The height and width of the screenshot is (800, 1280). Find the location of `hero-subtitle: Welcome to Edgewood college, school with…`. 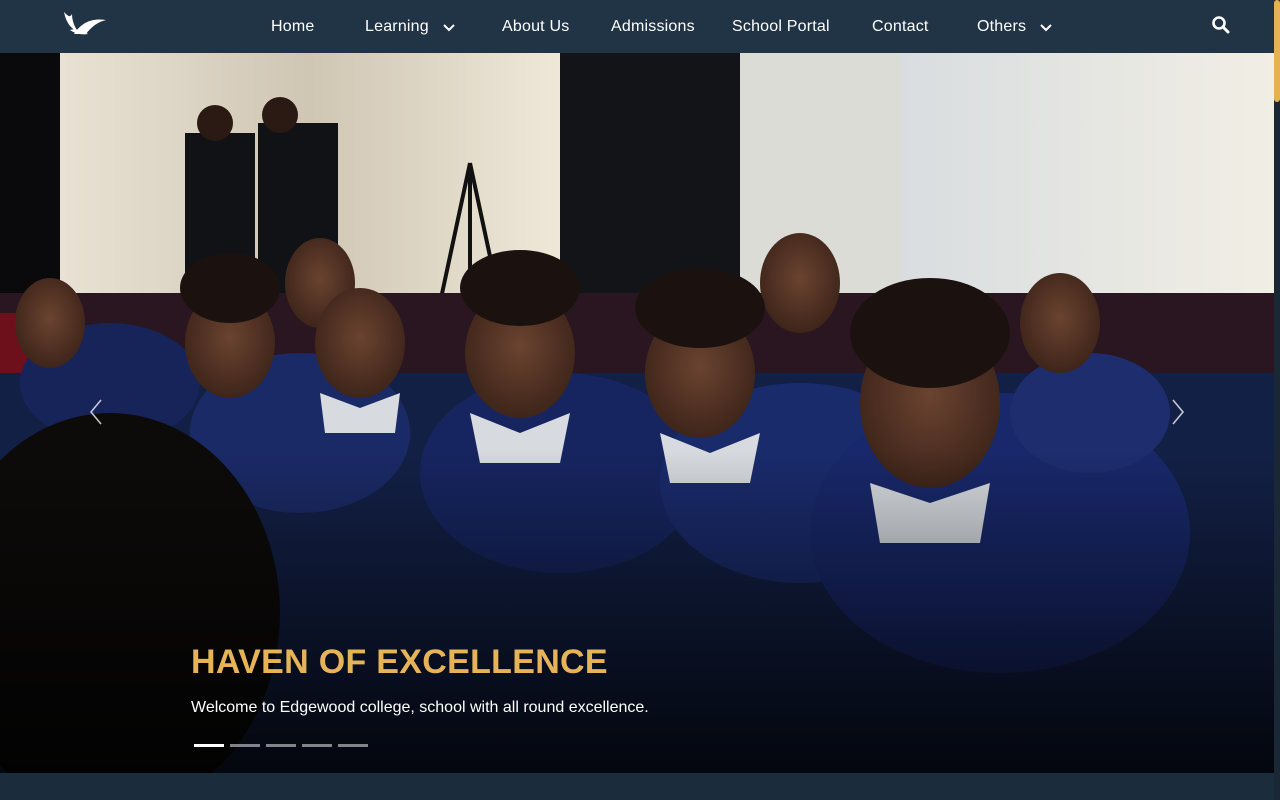

hero-subtitle: Welcome to Edgewood college, school with… is located at coordinates (420, 707).